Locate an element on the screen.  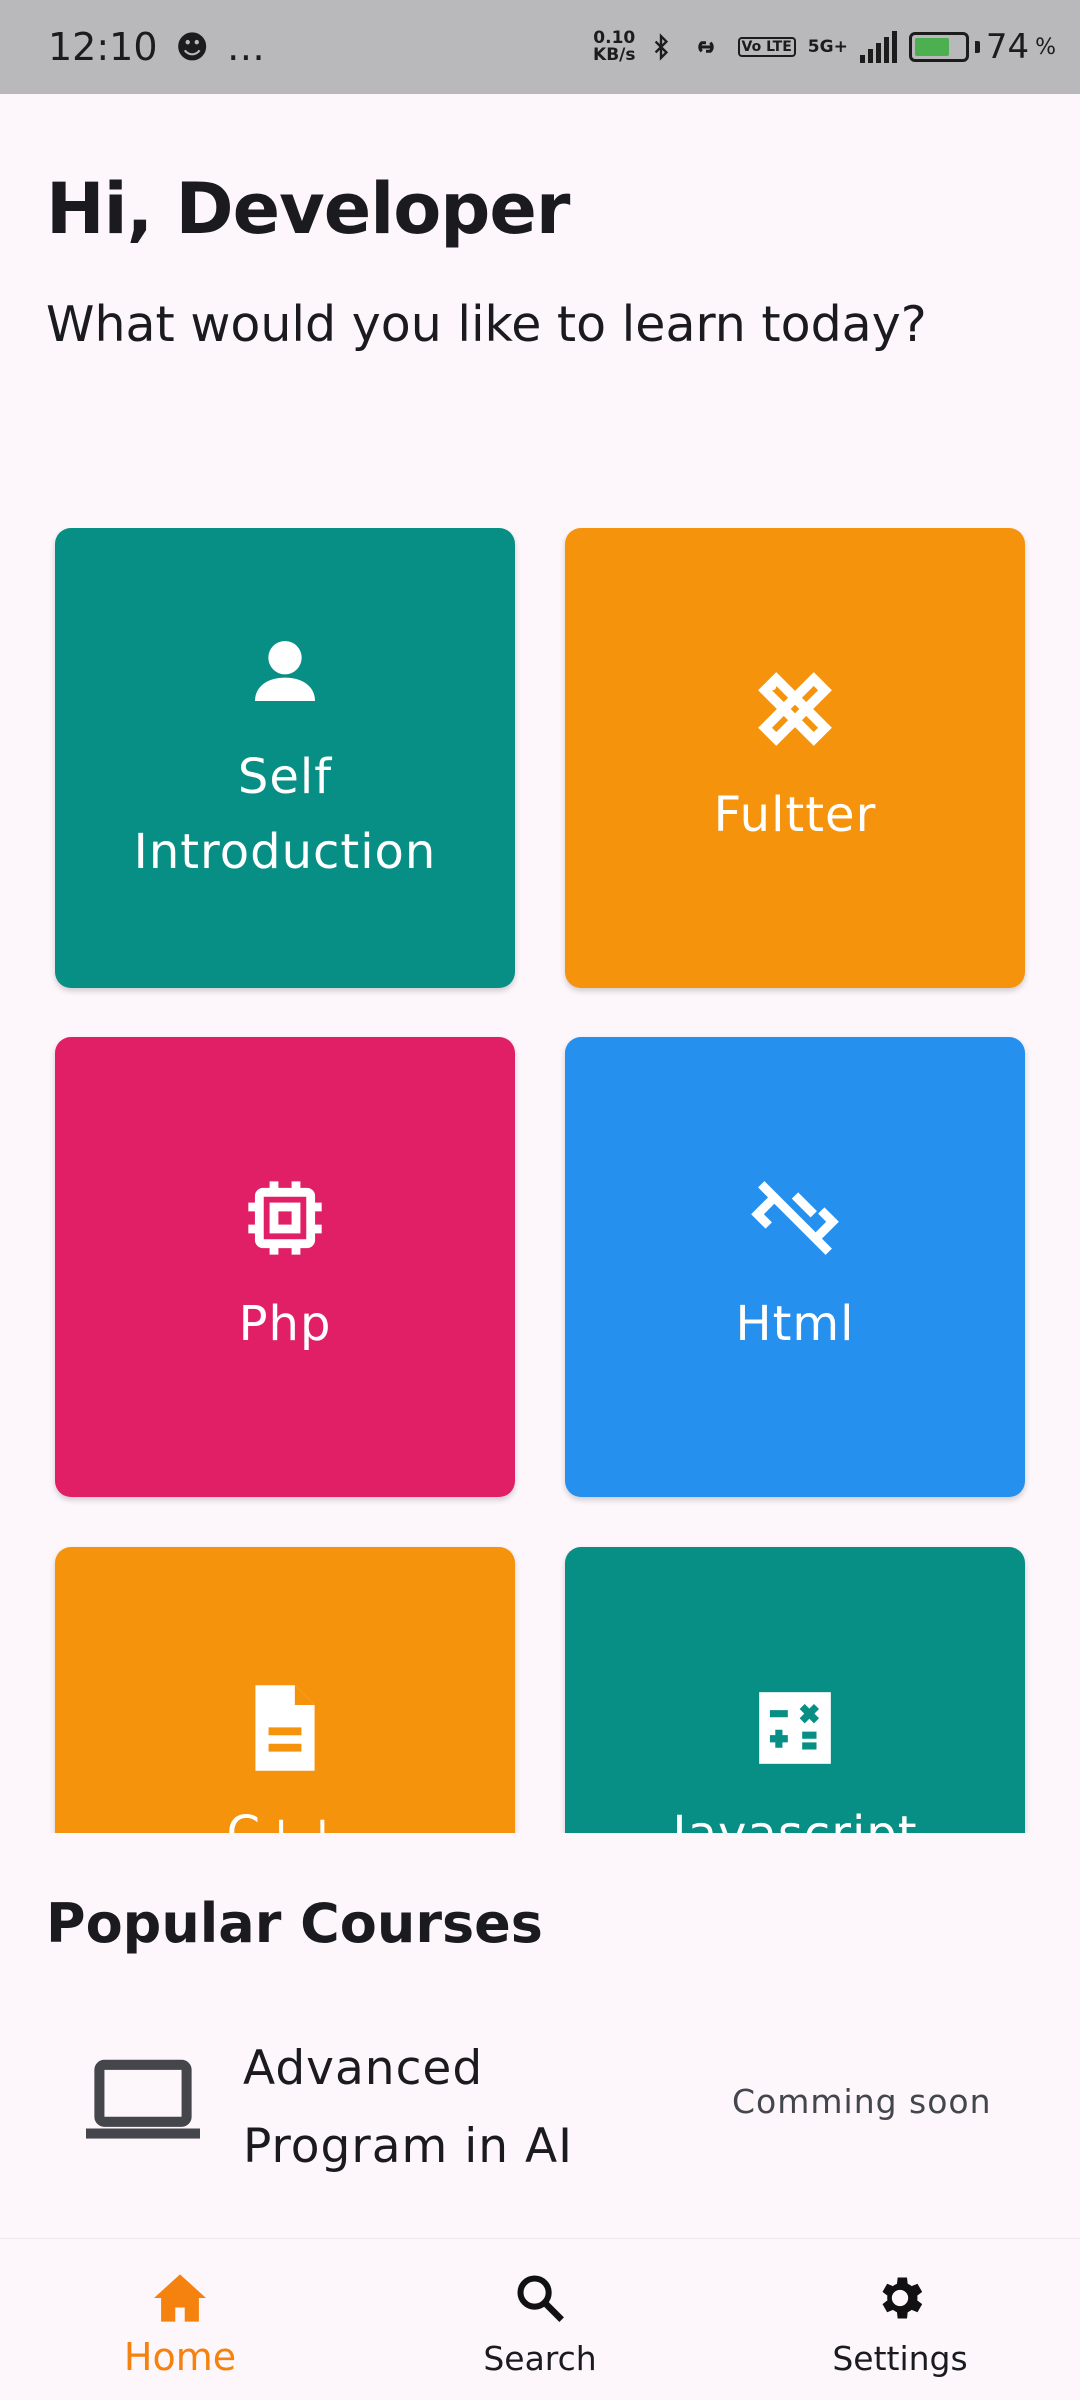
category-label: Javascript is located at coordinates (794, 1815).